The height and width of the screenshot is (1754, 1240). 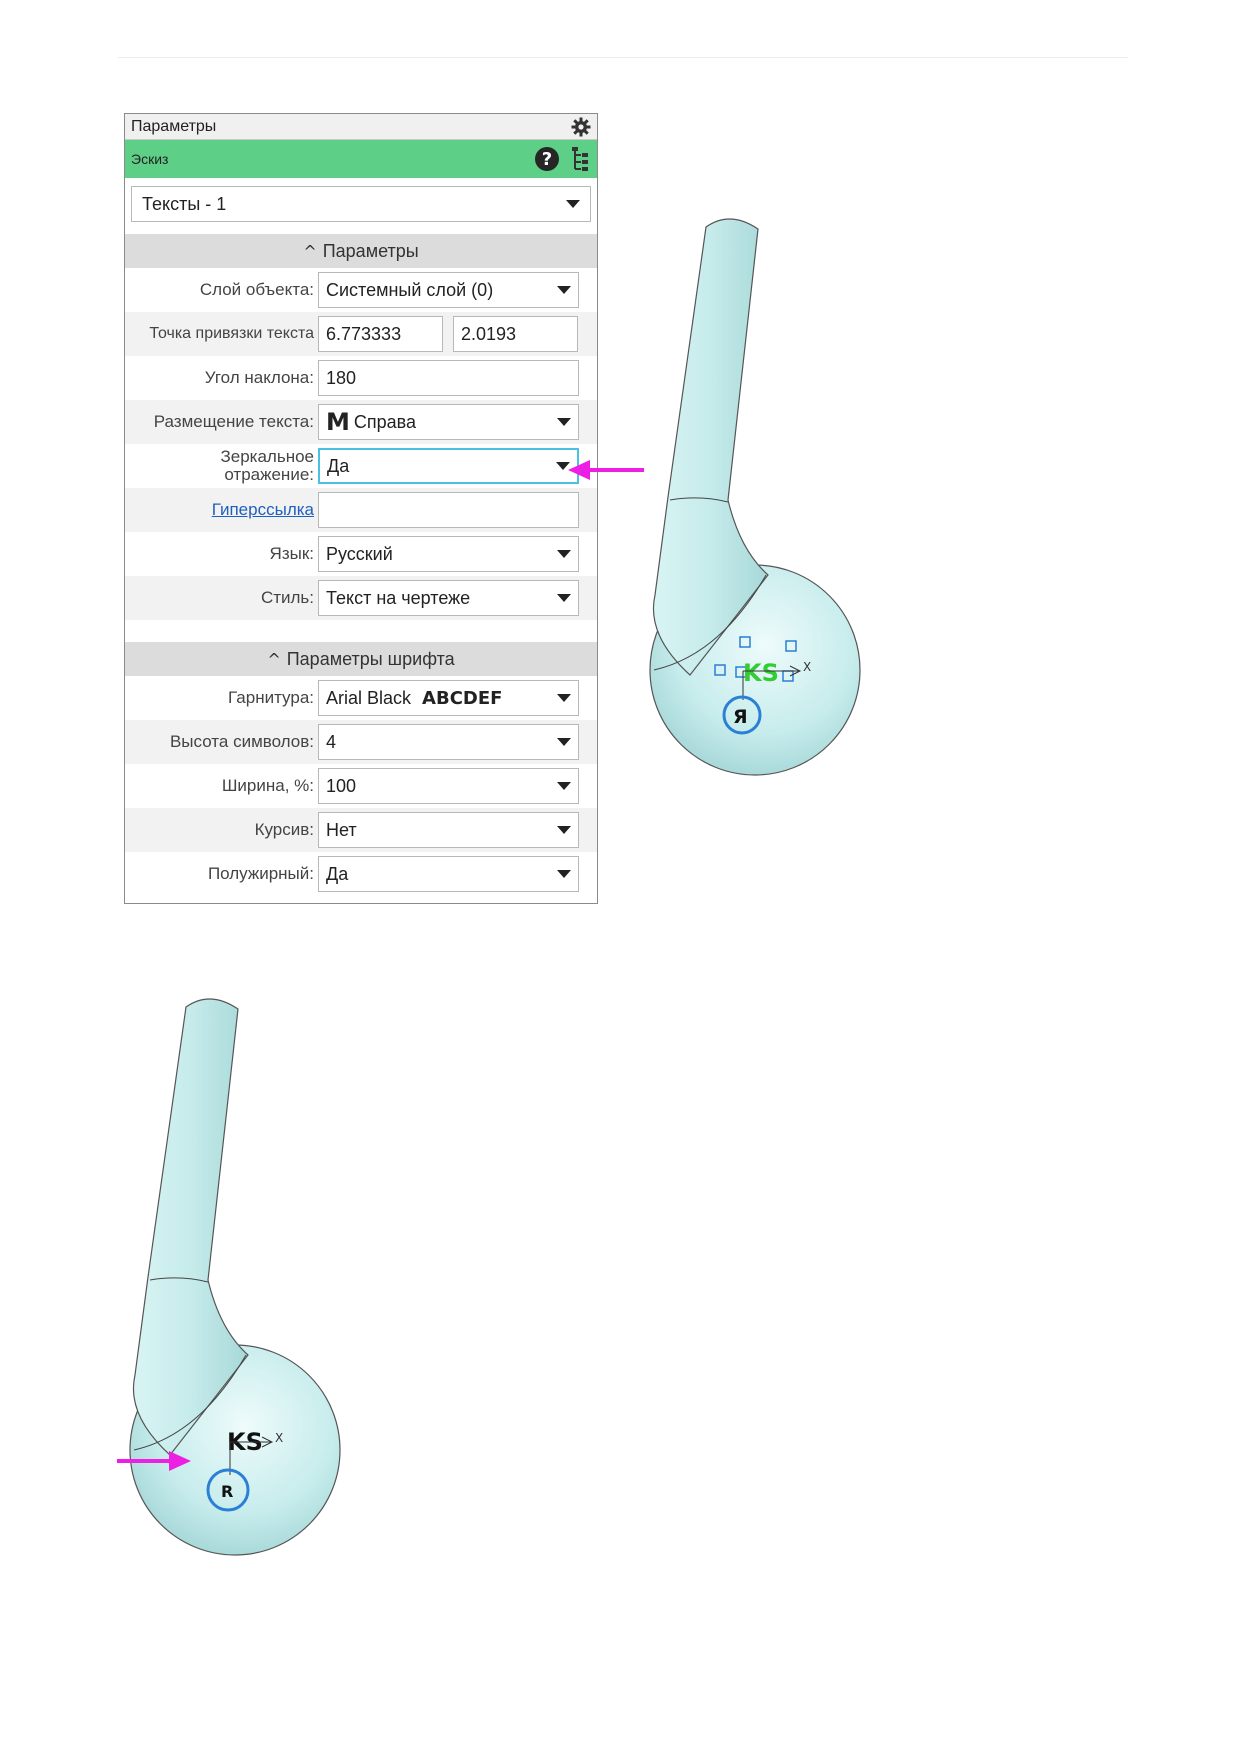 What do you see at coordinates (370, 250) in the screenshot?
I see `section-parameters-title: Параметры` at bounding box center [370, 250].